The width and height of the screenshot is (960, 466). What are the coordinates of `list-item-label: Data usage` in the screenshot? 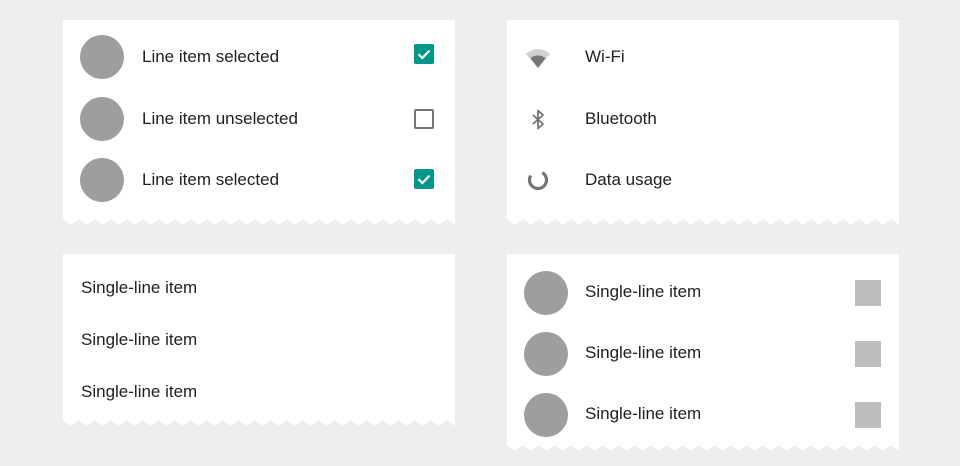 It's located at (628, 179).